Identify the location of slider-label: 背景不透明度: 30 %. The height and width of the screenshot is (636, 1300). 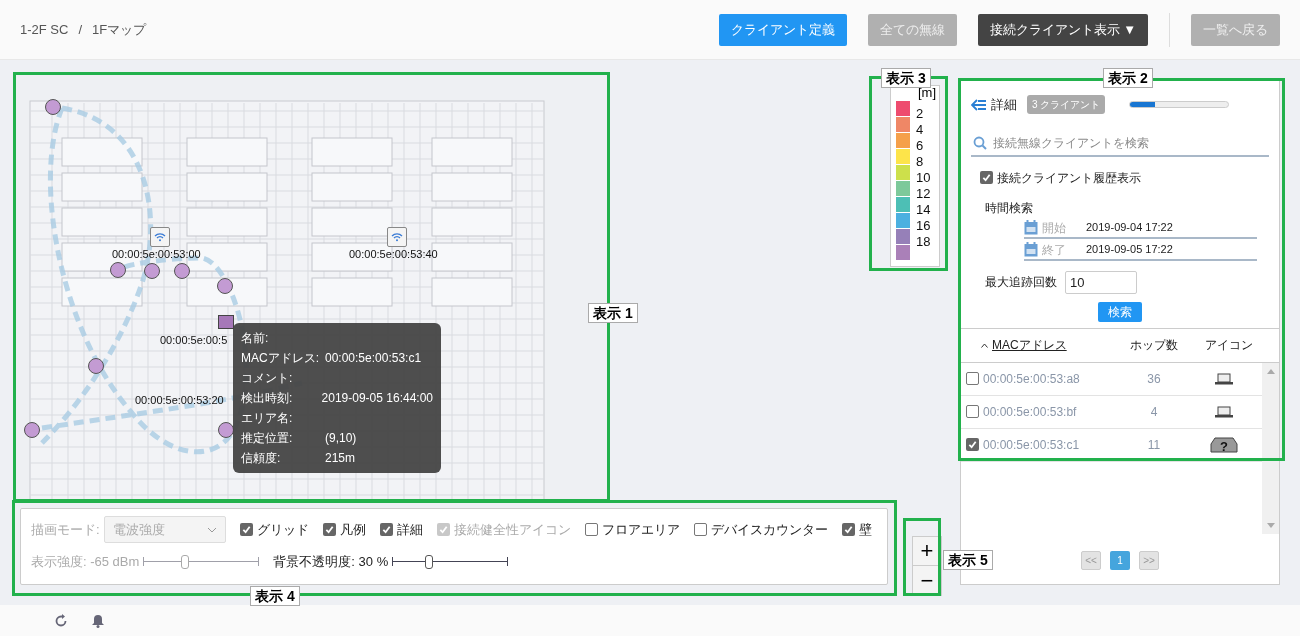
(331, 562).